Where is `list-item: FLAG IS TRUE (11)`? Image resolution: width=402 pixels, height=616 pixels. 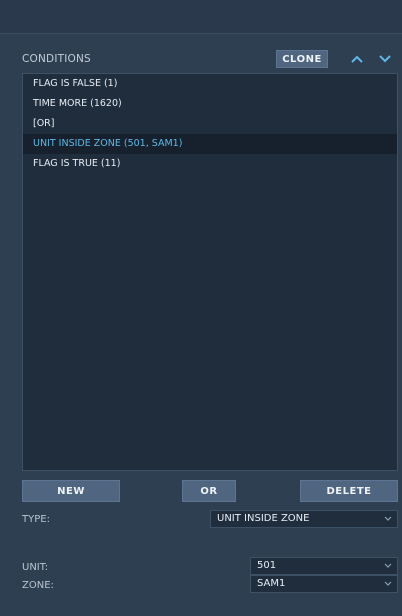 list-item: FLAG IS TRUE (11) is located at coordinates (210, 164).